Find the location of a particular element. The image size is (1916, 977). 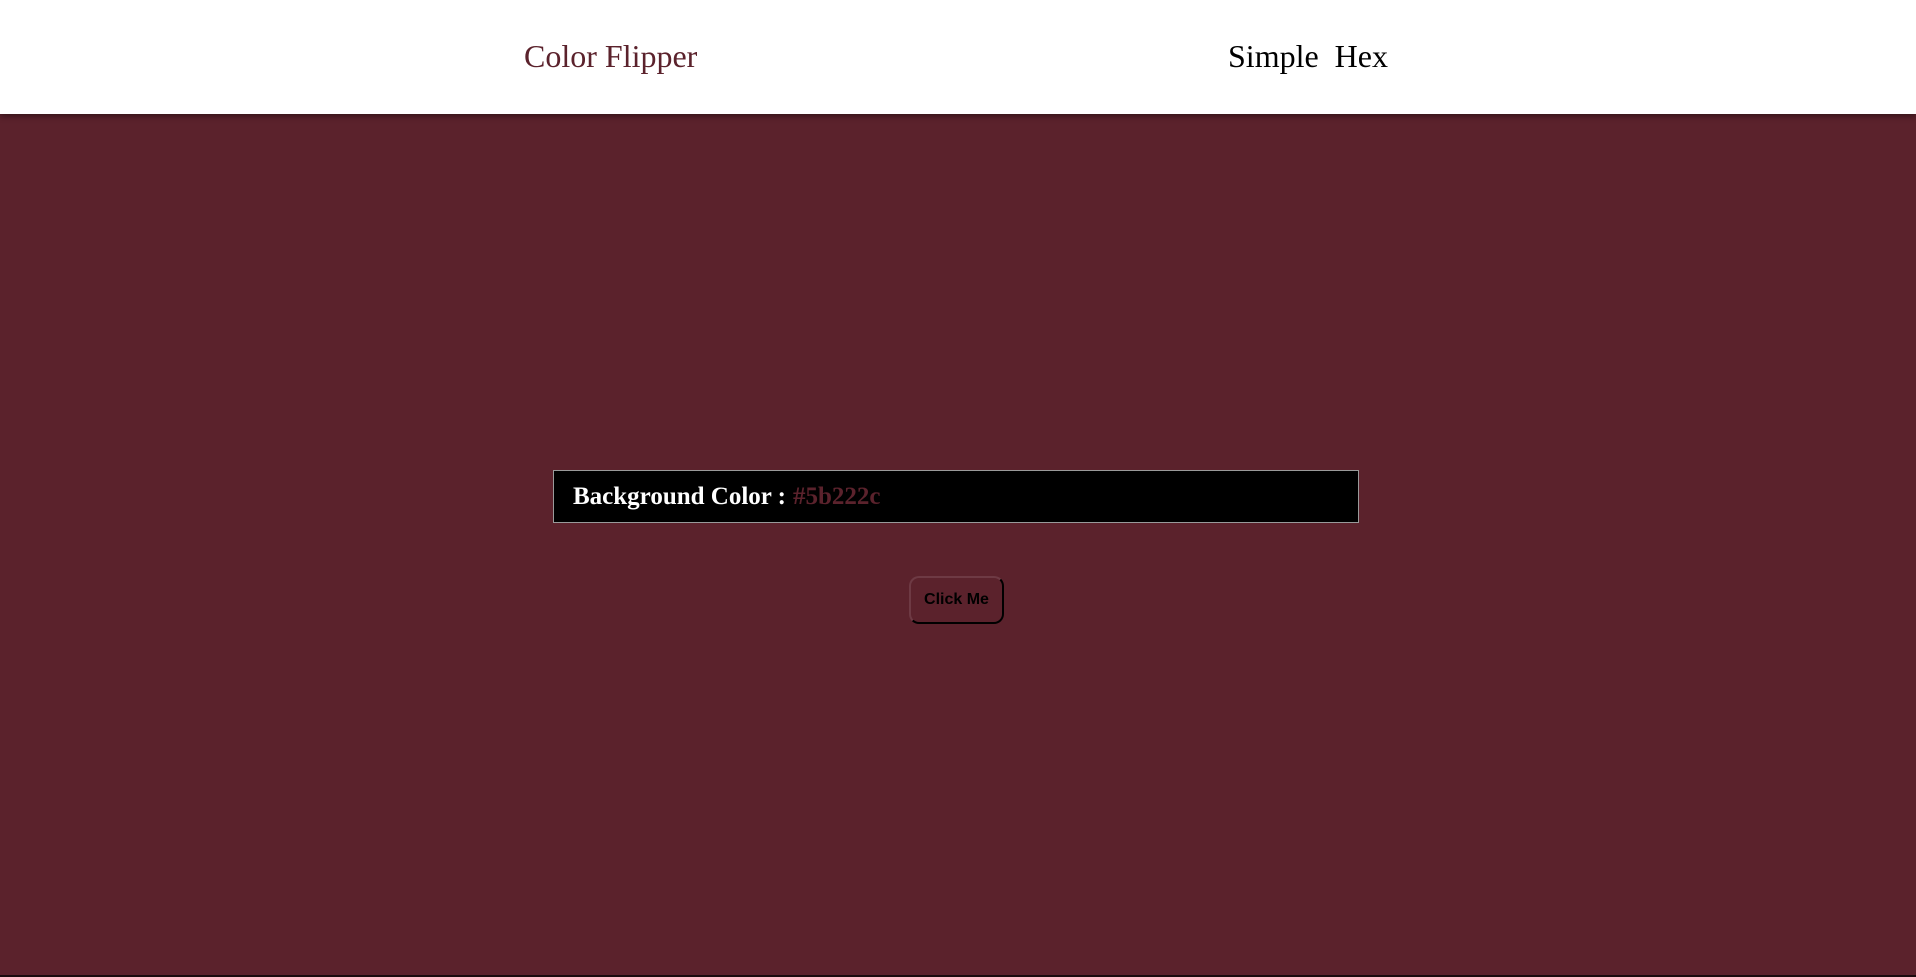

nav-link-hex: Hex is located at coordinates (1361, 56).